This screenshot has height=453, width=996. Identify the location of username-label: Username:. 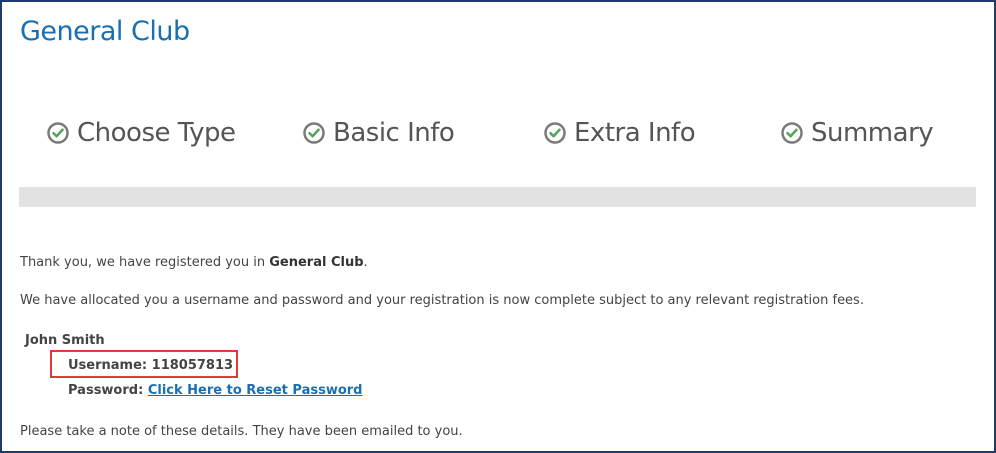
(108, 365).